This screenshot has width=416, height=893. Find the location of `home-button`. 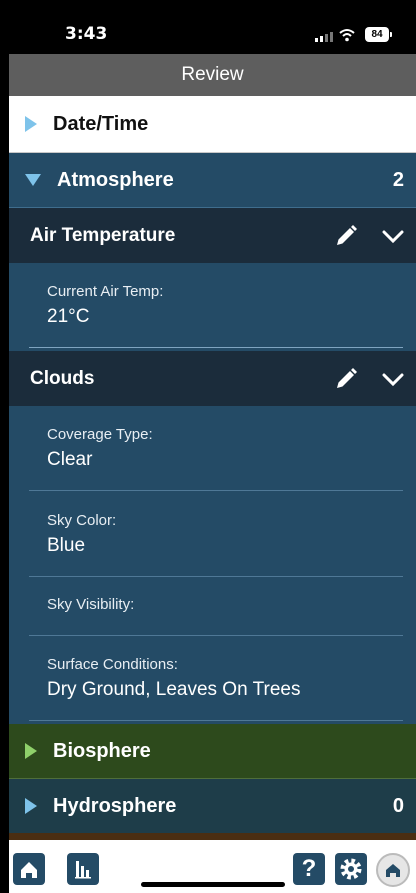

home-button is located at coordinates (29, 869).